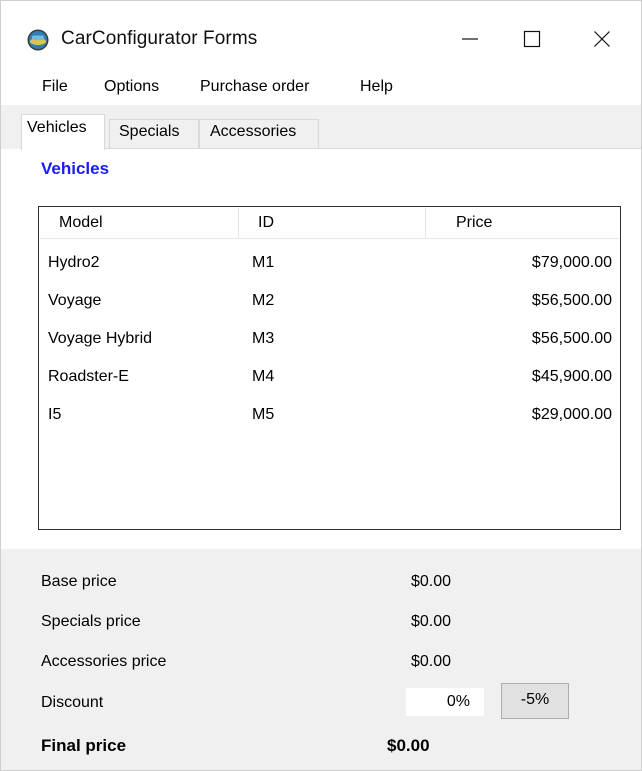  I want to click on car-icon, so click(38, 40).